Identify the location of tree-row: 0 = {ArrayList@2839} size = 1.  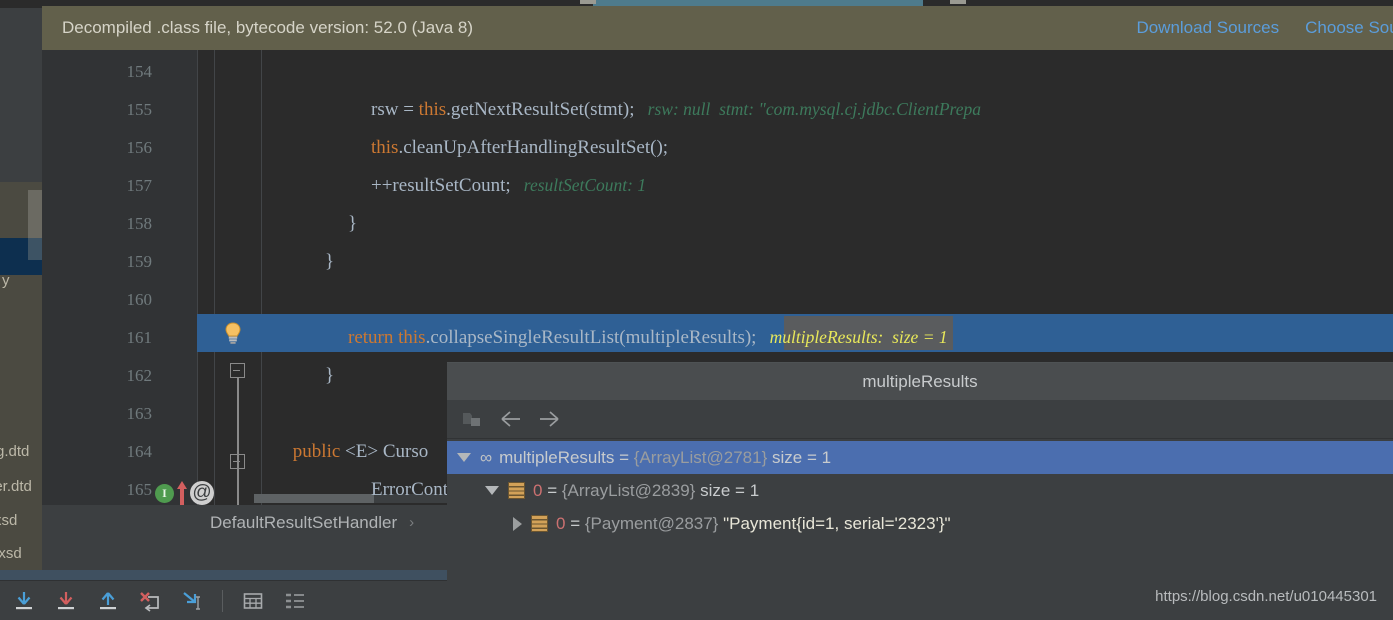
(920, 490).